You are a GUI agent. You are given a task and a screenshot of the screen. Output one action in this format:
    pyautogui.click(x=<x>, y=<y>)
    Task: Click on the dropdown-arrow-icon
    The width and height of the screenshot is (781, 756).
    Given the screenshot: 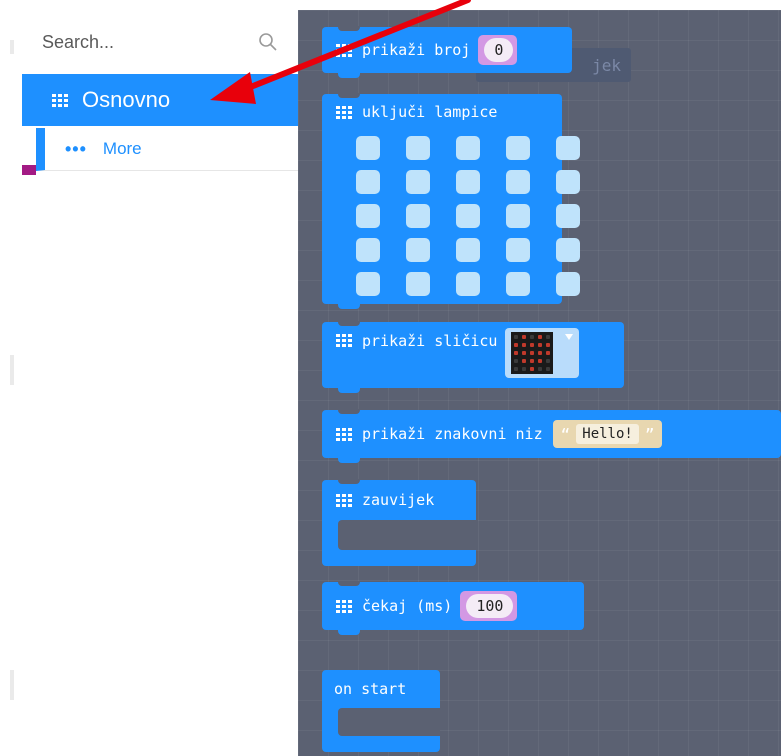 What is the action you would take?
    pyautogui.click(x=569, y=337)
    